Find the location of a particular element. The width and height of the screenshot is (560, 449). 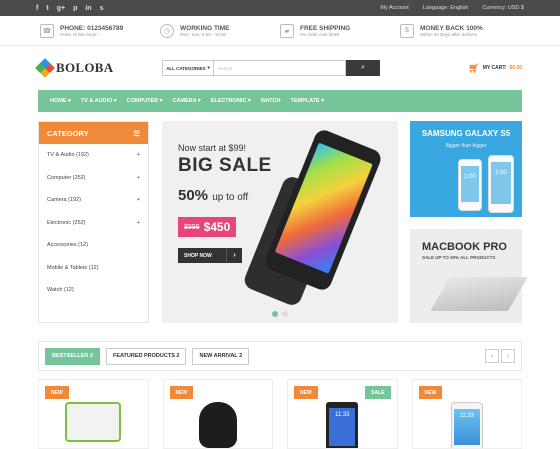

ad-subtitle: Bigger than bigger is located at coordinates (466, 146).